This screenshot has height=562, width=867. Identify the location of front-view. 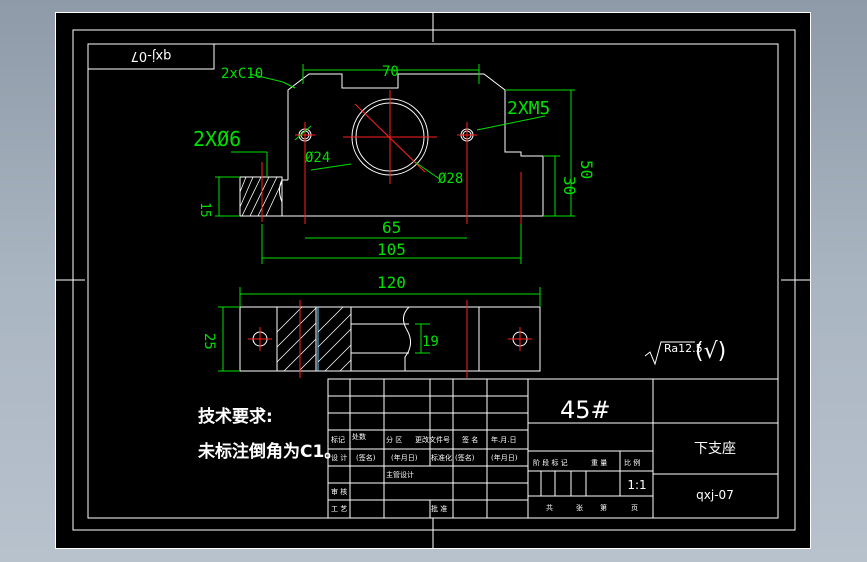
(391, 148).